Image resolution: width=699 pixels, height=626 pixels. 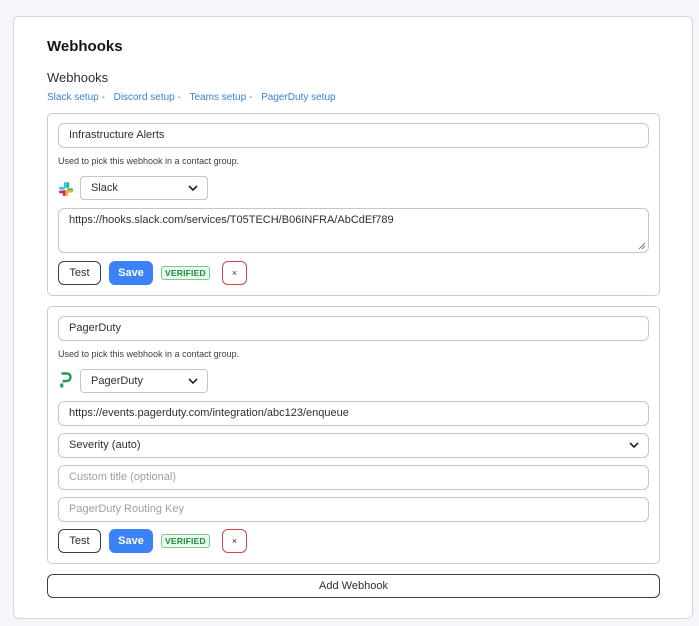 I want to click on section-title: Webhooks, so click(x=85, y=46).